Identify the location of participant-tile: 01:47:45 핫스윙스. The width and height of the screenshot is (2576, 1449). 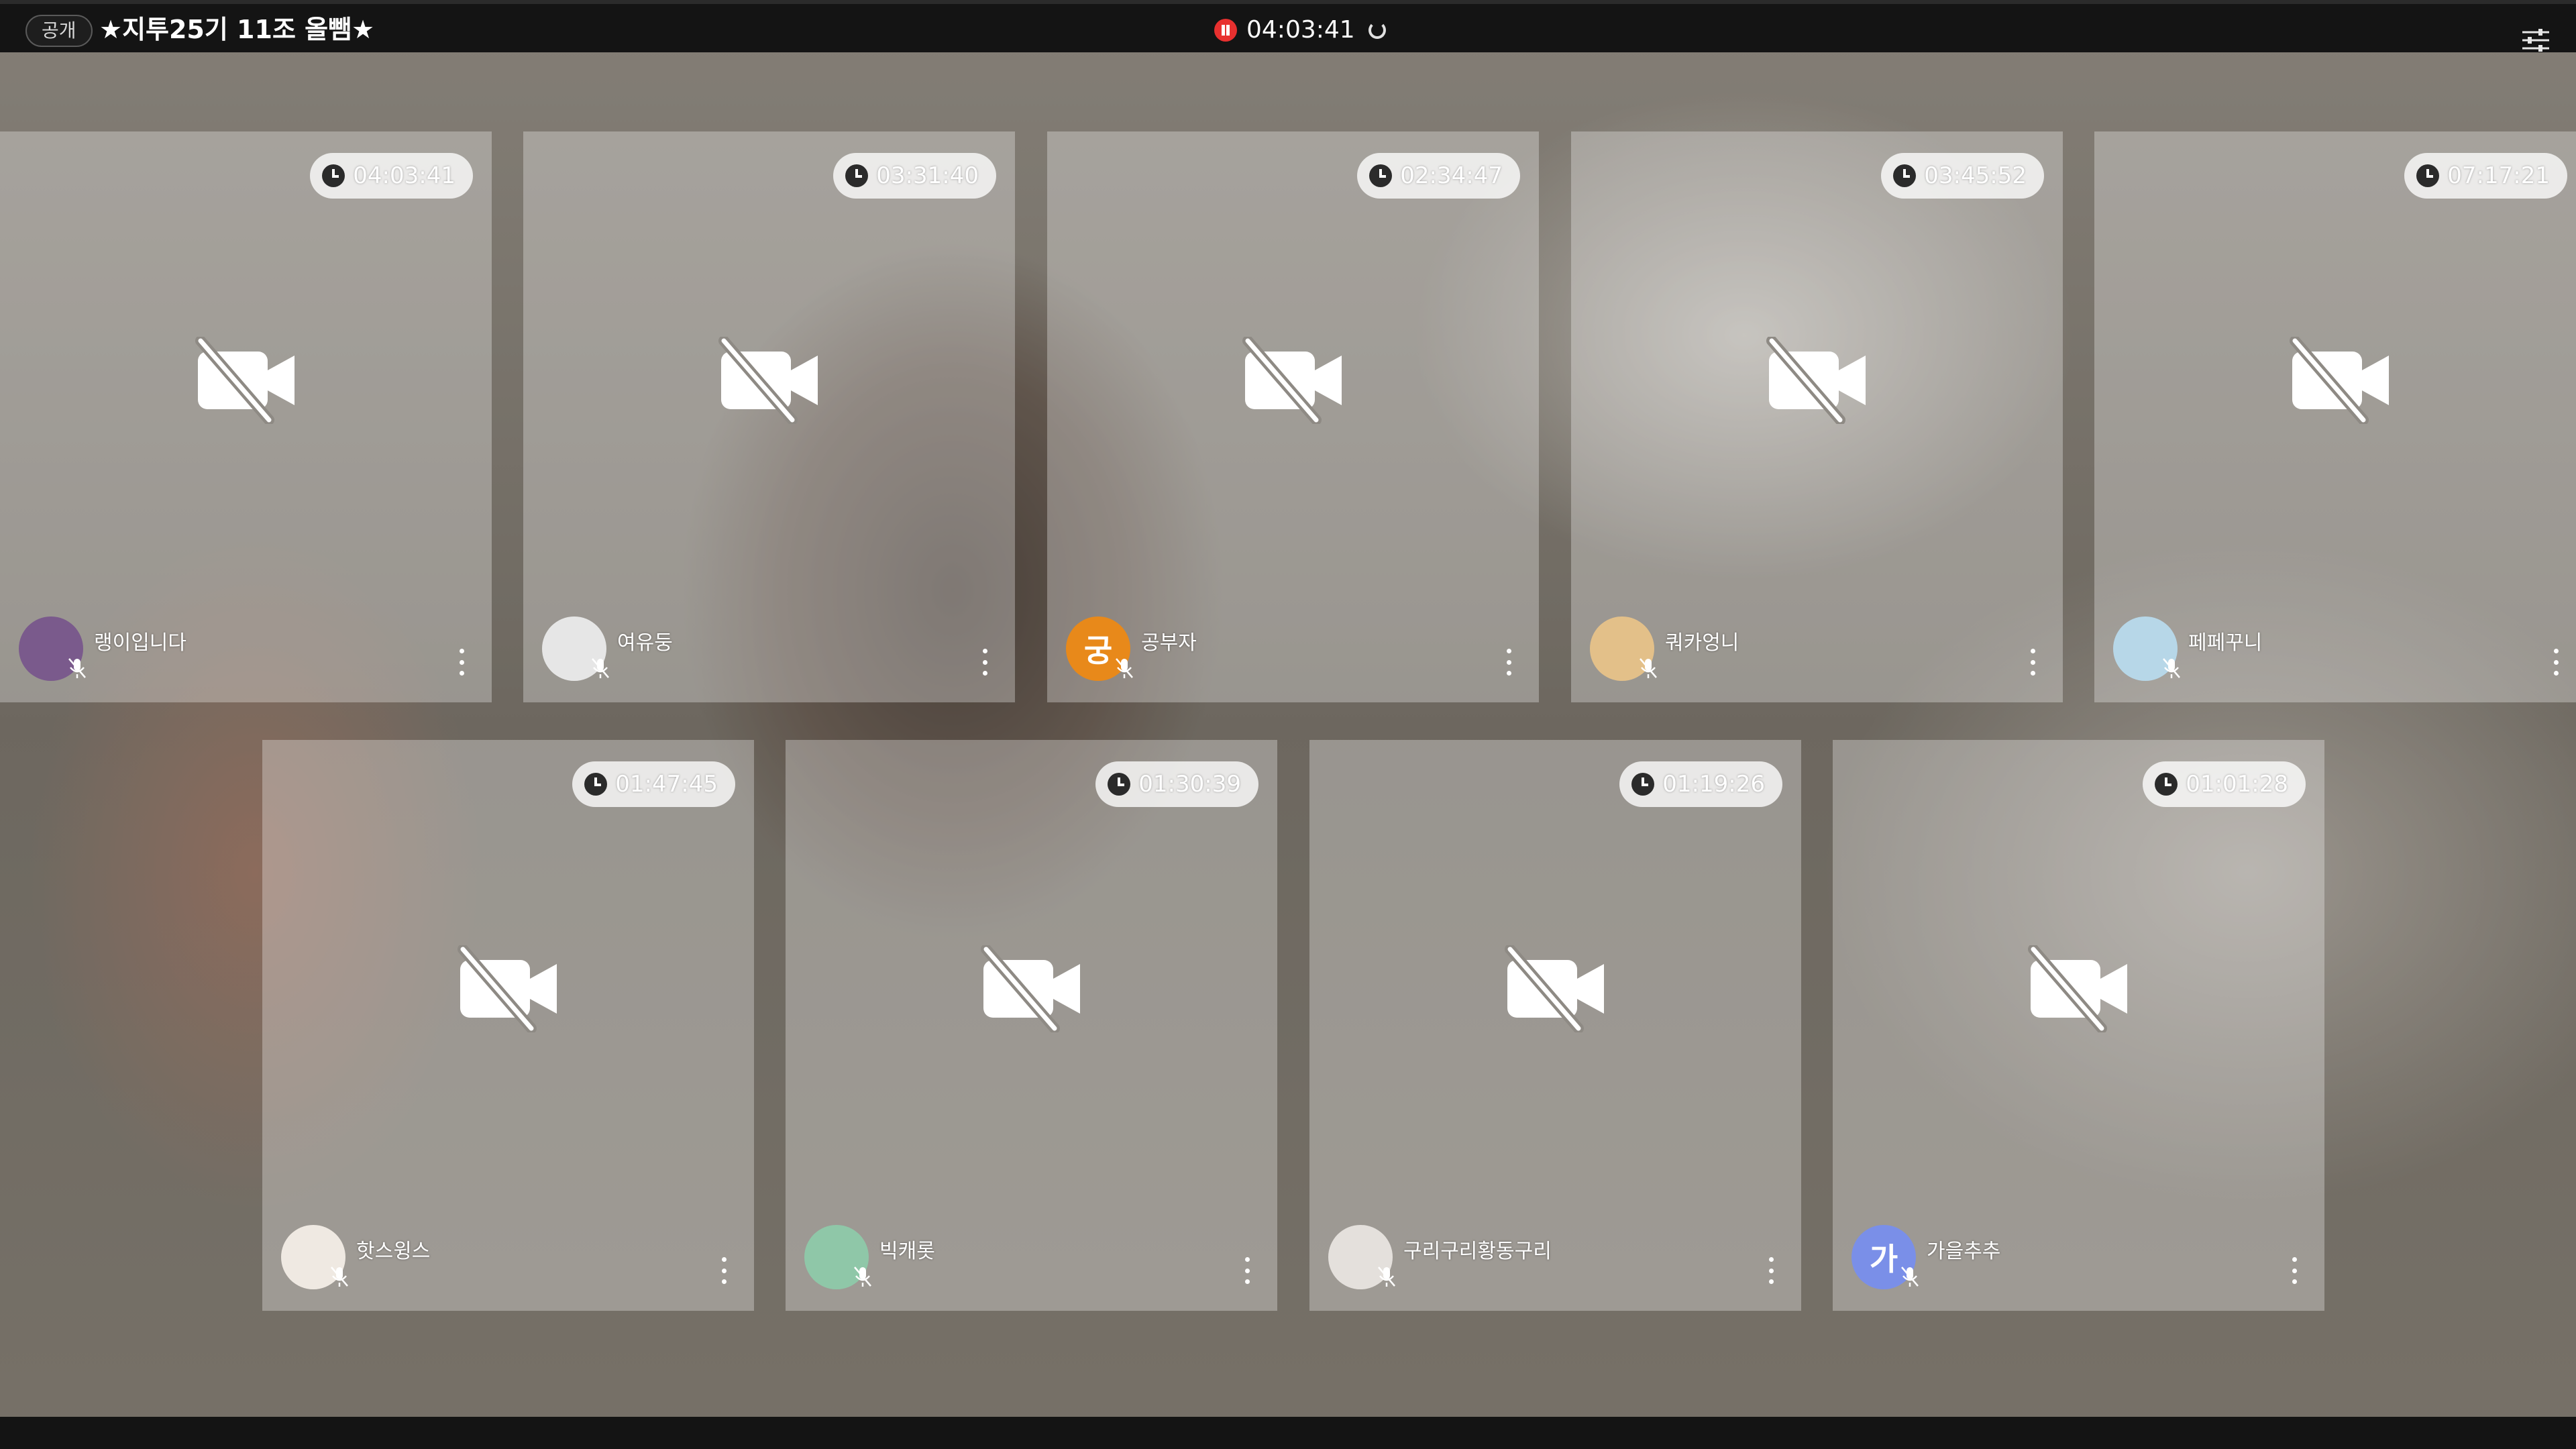
(508, 1025).